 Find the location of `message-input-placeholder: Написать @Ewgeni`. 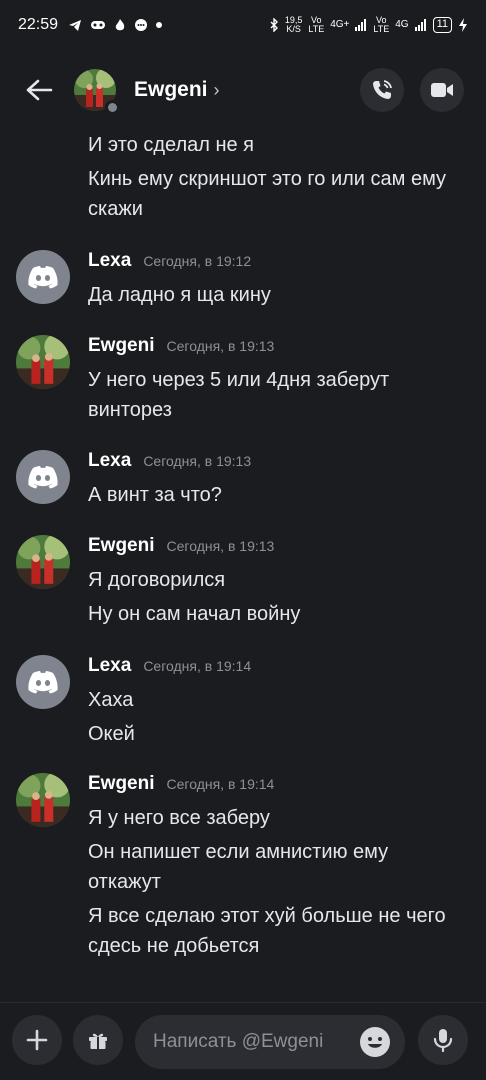

message-input-placeholder: Написать @Ewgeni is located at coordinates (238, 1041).